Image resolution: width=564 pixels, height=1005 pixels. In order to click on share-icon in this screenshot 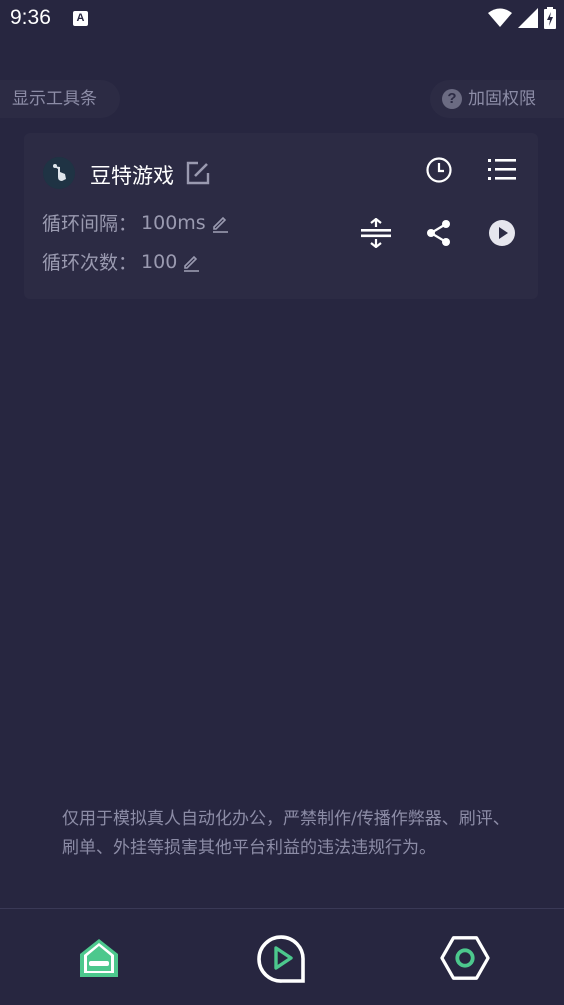, I will do `click(438, 233)`.